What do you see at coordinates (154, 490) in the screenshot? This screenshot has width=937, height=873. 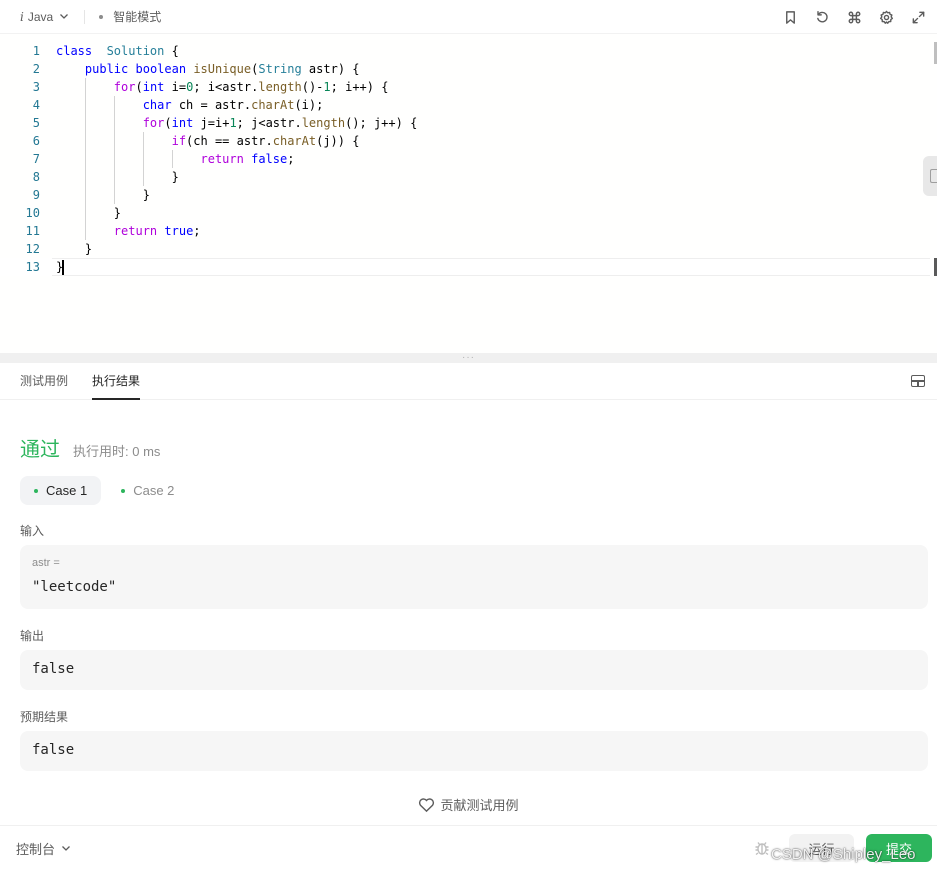 I see `case-label: Case 2` at bounding box center [154, 490].